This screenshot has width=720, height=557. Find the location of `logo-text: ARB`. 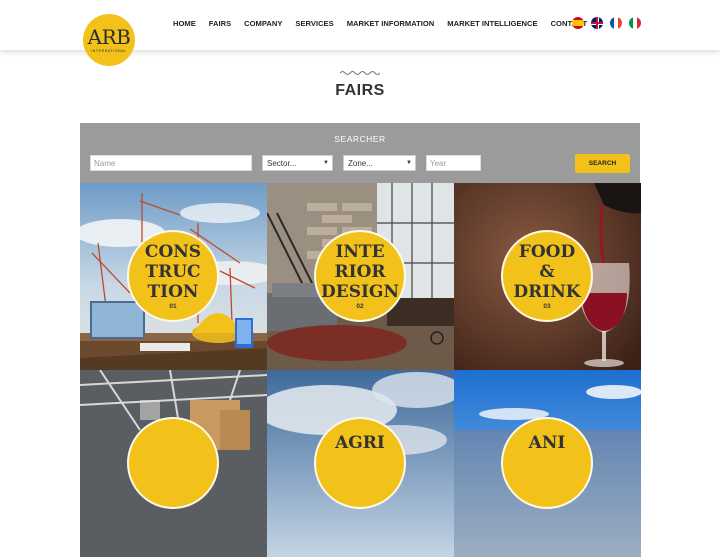

logo-text: ARB is located at coordinates (109, 37).